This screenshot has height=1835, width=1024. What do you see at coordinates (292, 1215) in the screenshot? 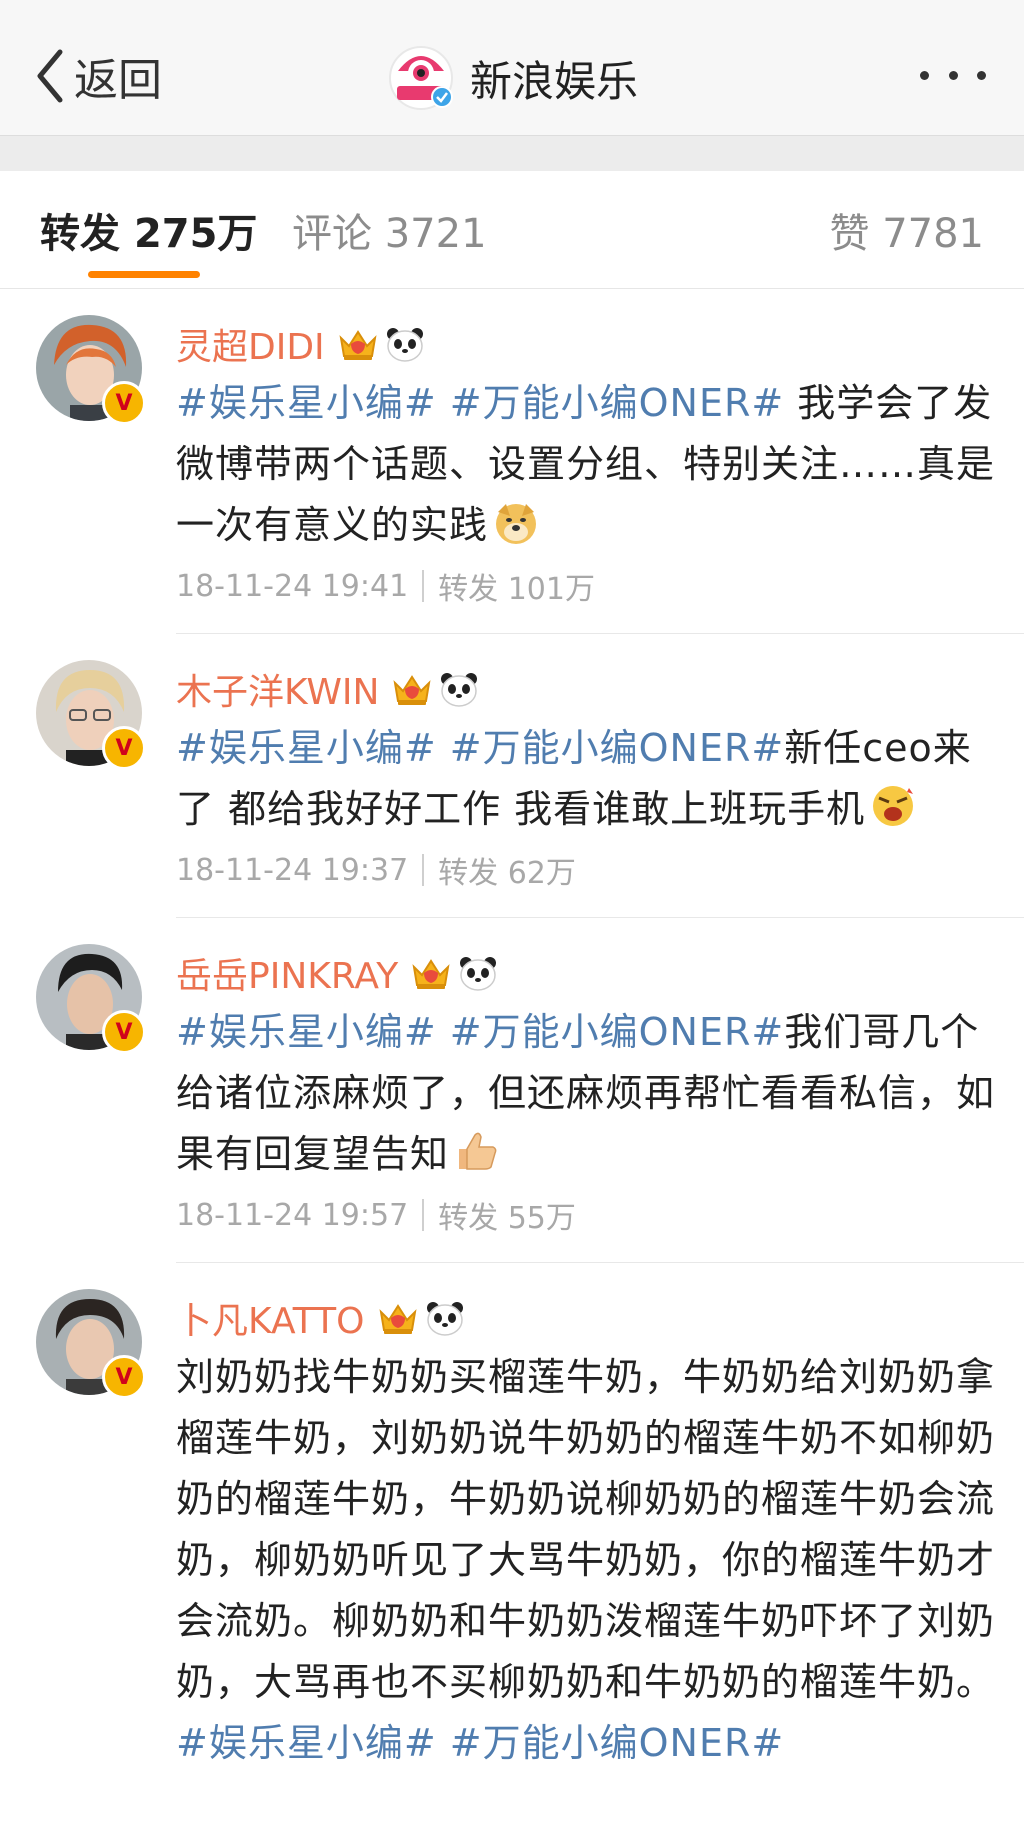
I see `repost-time: 18-11-24 19:57` at bounding box center [292, 1215].